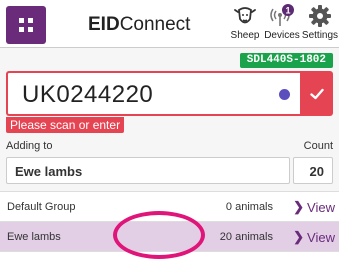 This screenshot has width=339, height=278. What do you see at coordinates (282, 15) in the screenshot?
I see `antenna-icon: 1` at bounding box center [282, 15].